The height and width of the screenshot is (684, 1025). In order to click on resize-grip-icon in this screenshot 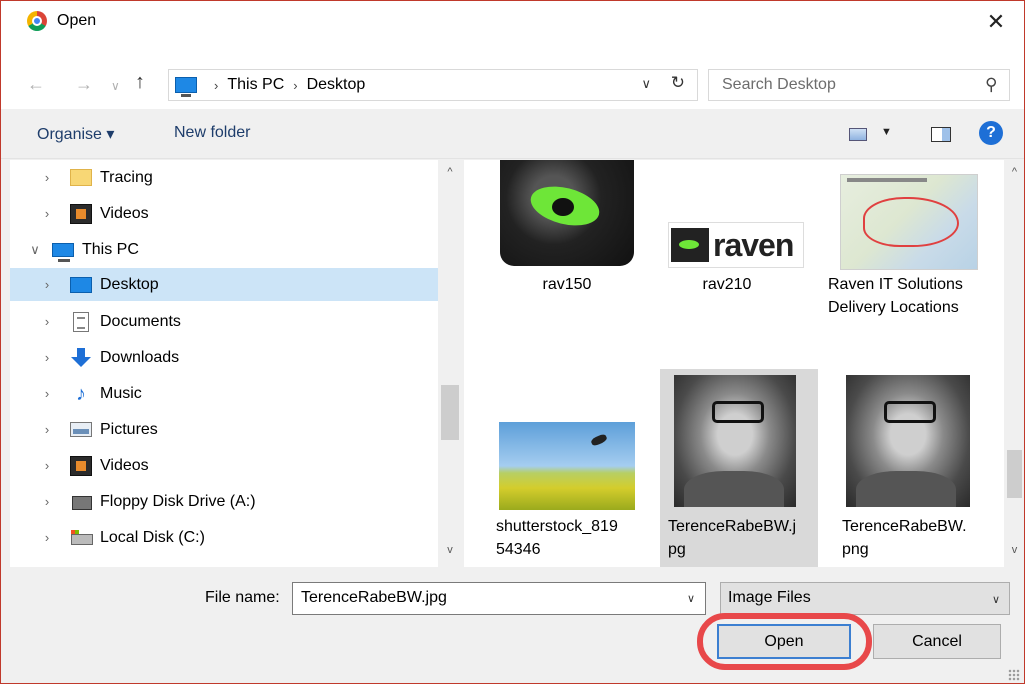, I will do `click(1014, 675)`.